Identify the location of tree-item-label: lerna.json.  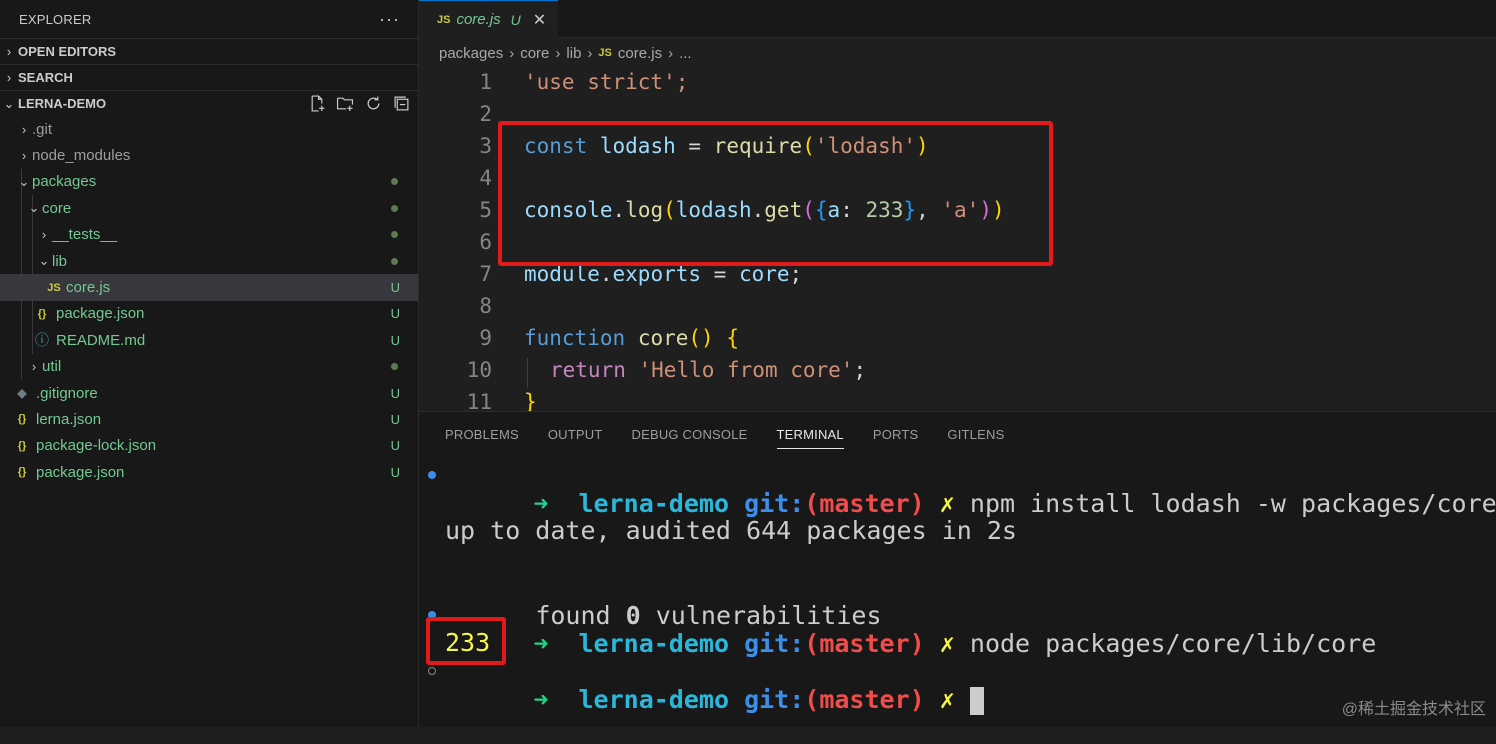
(69, 419).